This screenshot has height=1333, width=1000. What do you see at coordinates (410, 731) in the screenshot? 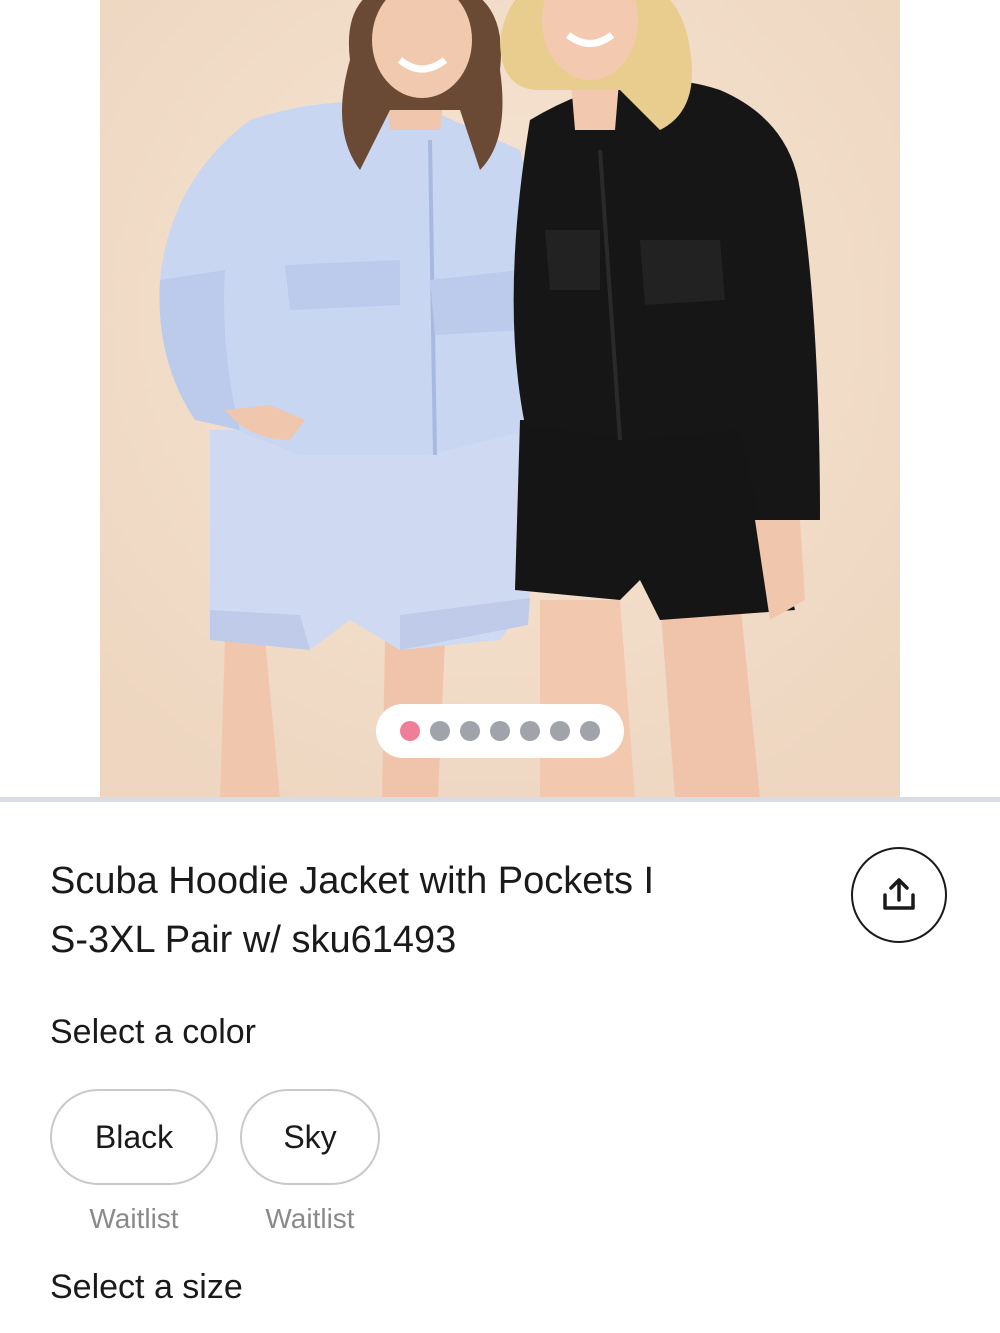
I see `carousel-dot-active` at bounding box center [410, 731].